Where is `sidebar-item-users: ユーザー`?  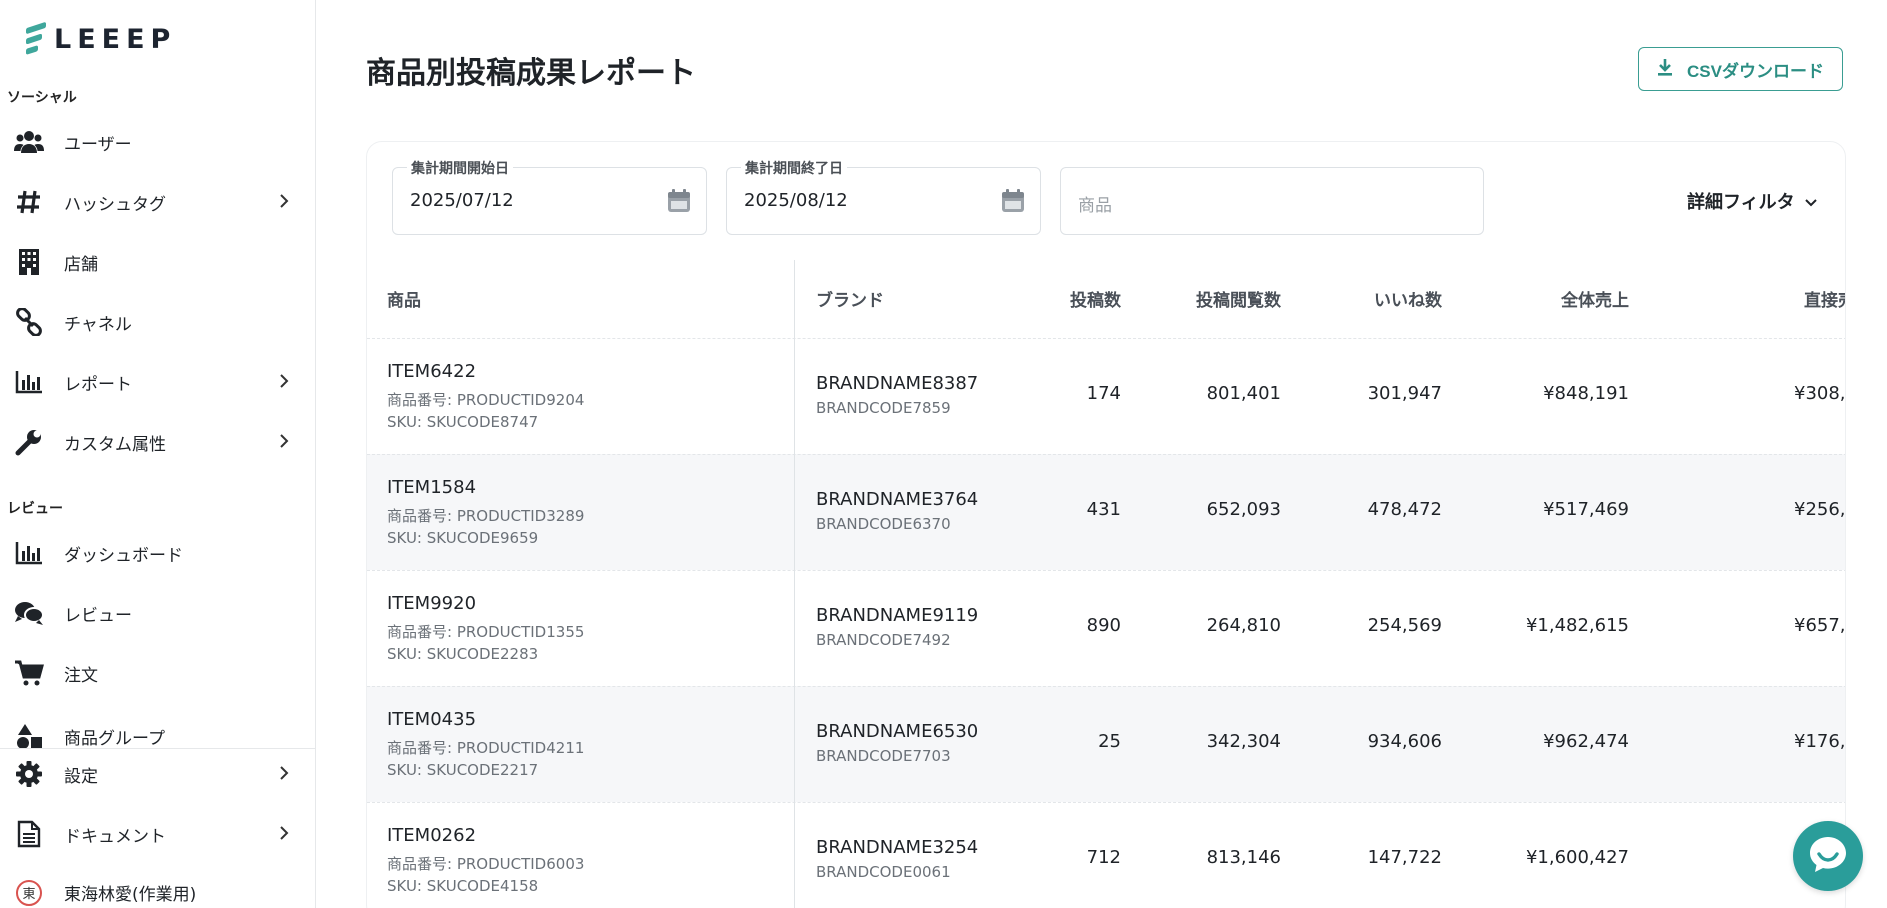
sidebar-item-users: ユーザー is located at coordinates (158, 142).